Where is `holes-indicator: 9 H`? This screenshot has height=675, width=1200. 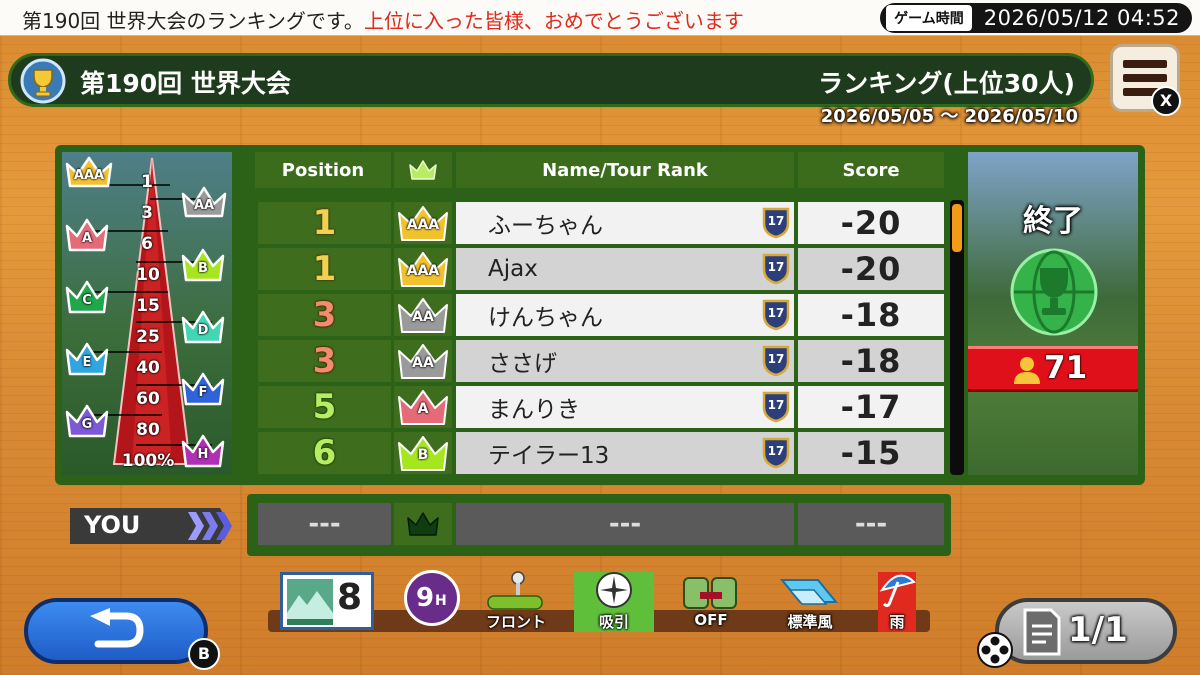
holes-indicator: 9 H is located at coordinates (432, 598).